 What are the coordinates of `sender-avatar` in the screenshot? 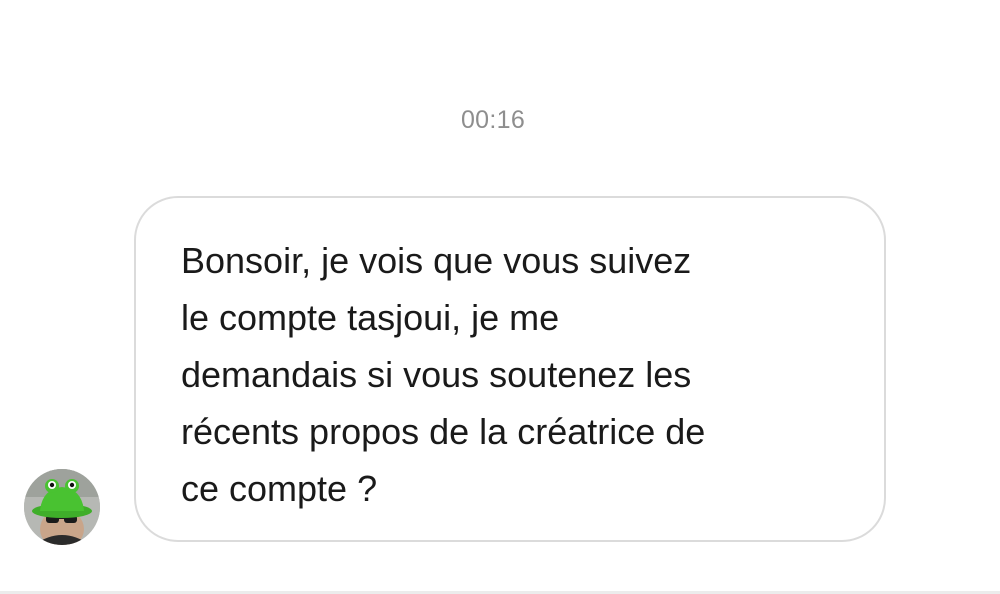 It's located at (62, 507).